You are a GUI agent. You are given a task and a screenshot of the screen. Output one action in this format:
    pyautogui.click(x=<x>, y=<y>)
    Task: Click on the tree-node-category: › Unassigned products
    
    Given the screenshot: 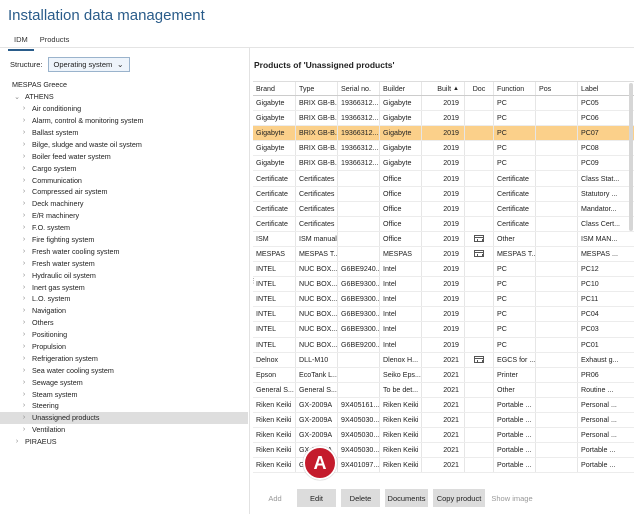 What is the action you would take?
    pyautogui.click(x=124, y=417)
    